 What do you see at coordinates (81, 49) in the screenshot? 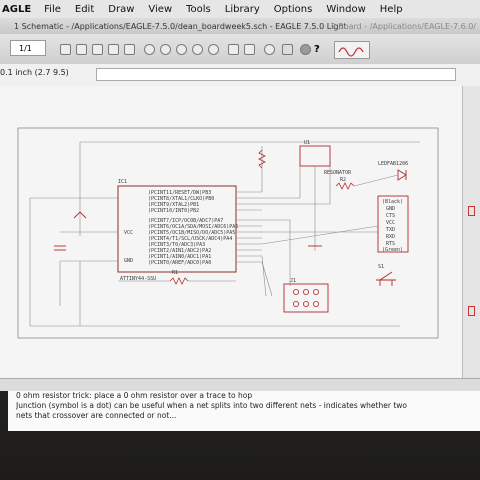
I see `save-icon` at bounding box center [81, 49].